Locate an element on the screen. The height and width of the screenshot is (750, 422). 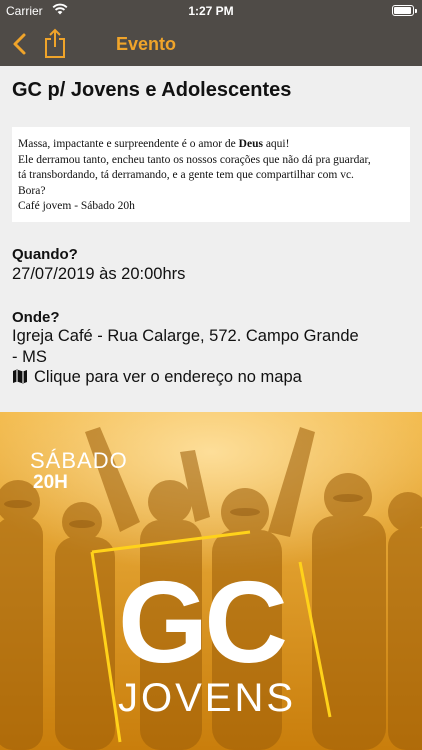
share-button is located at coordinates (55, 43).